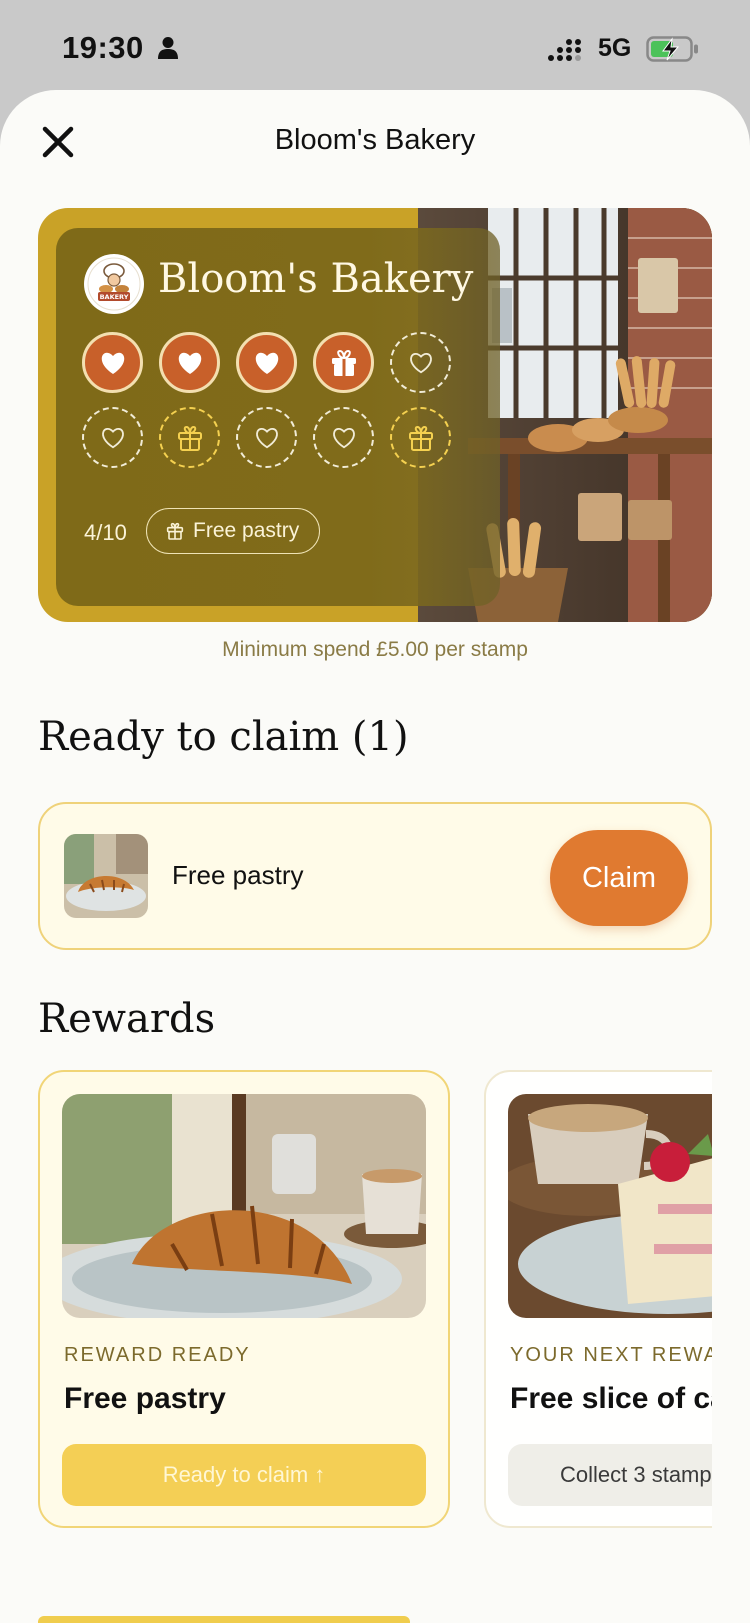  What do you see at coordinates (114, 284) in the screenshot?
I see `bakery-logo: BAKERY` at bounding box center [114, 284].